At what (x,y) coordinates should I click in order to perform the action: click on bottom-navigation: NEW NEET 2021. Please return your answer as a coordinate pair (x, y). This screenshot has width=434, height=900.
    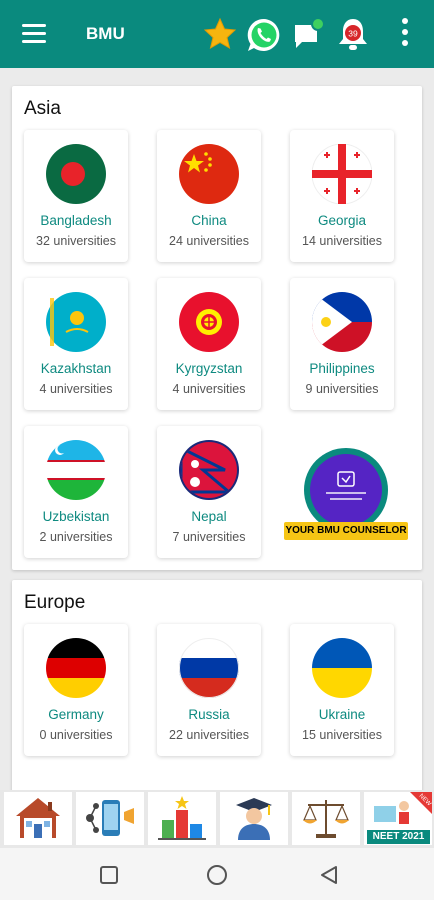
    Looking at the image, I should click on (217, 819).